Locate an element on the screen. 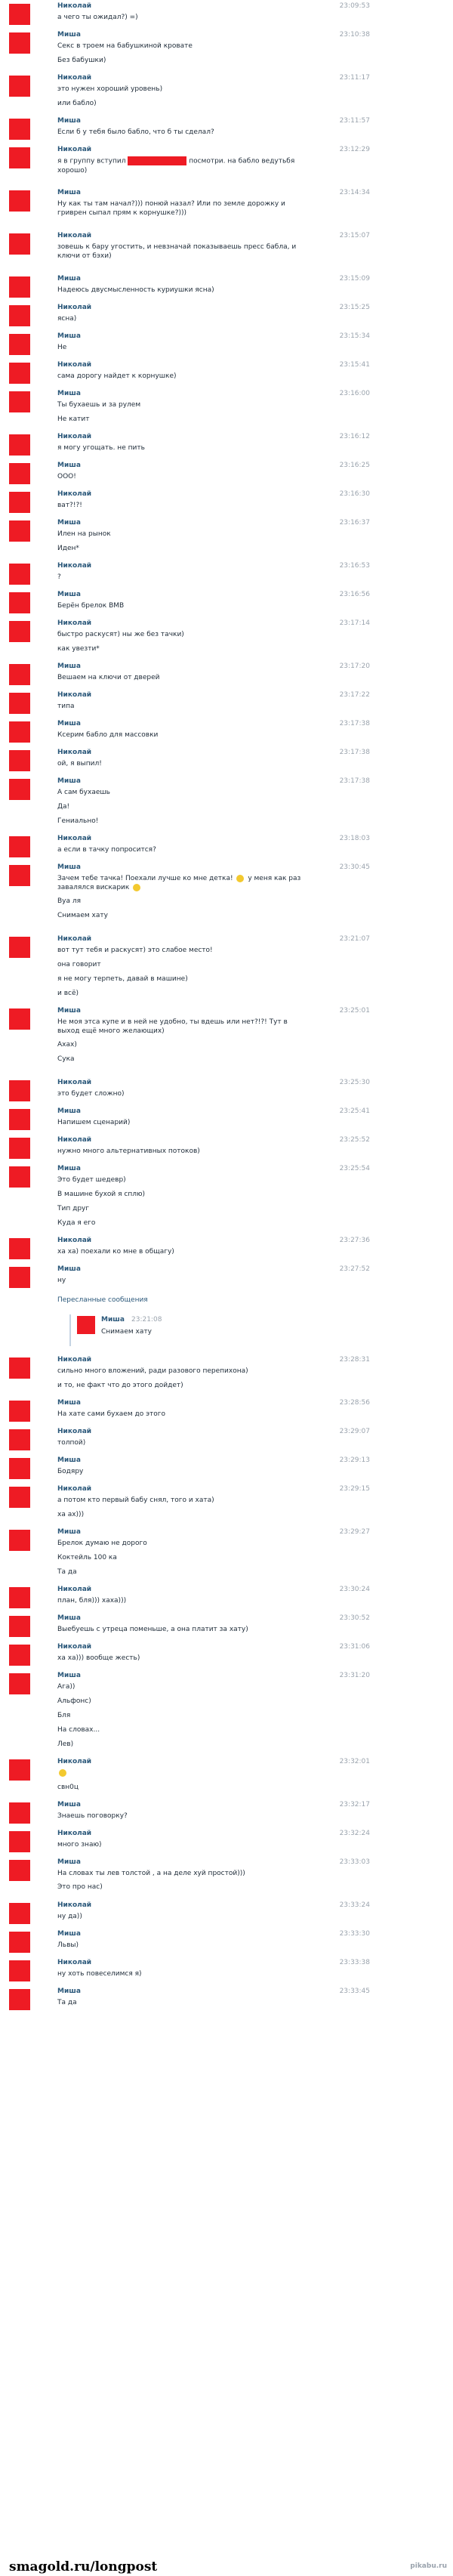 Image resolution: width=453 pixels, height=2576 pixels. forwarded-header: Пересланные сообщения is located at coordinates (102, 1300).